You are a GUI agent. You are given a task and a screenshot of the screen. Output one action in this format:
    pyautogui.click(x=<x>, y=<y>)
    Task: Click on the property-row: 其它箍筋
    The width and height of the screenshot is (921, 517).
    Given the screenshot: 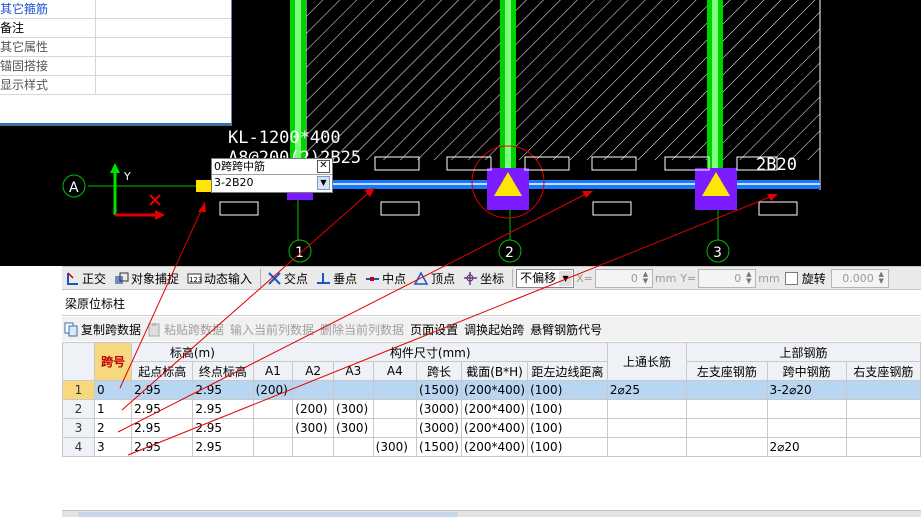 What is the action you would take?
    pyautogui.click(x=115, y=9)
    